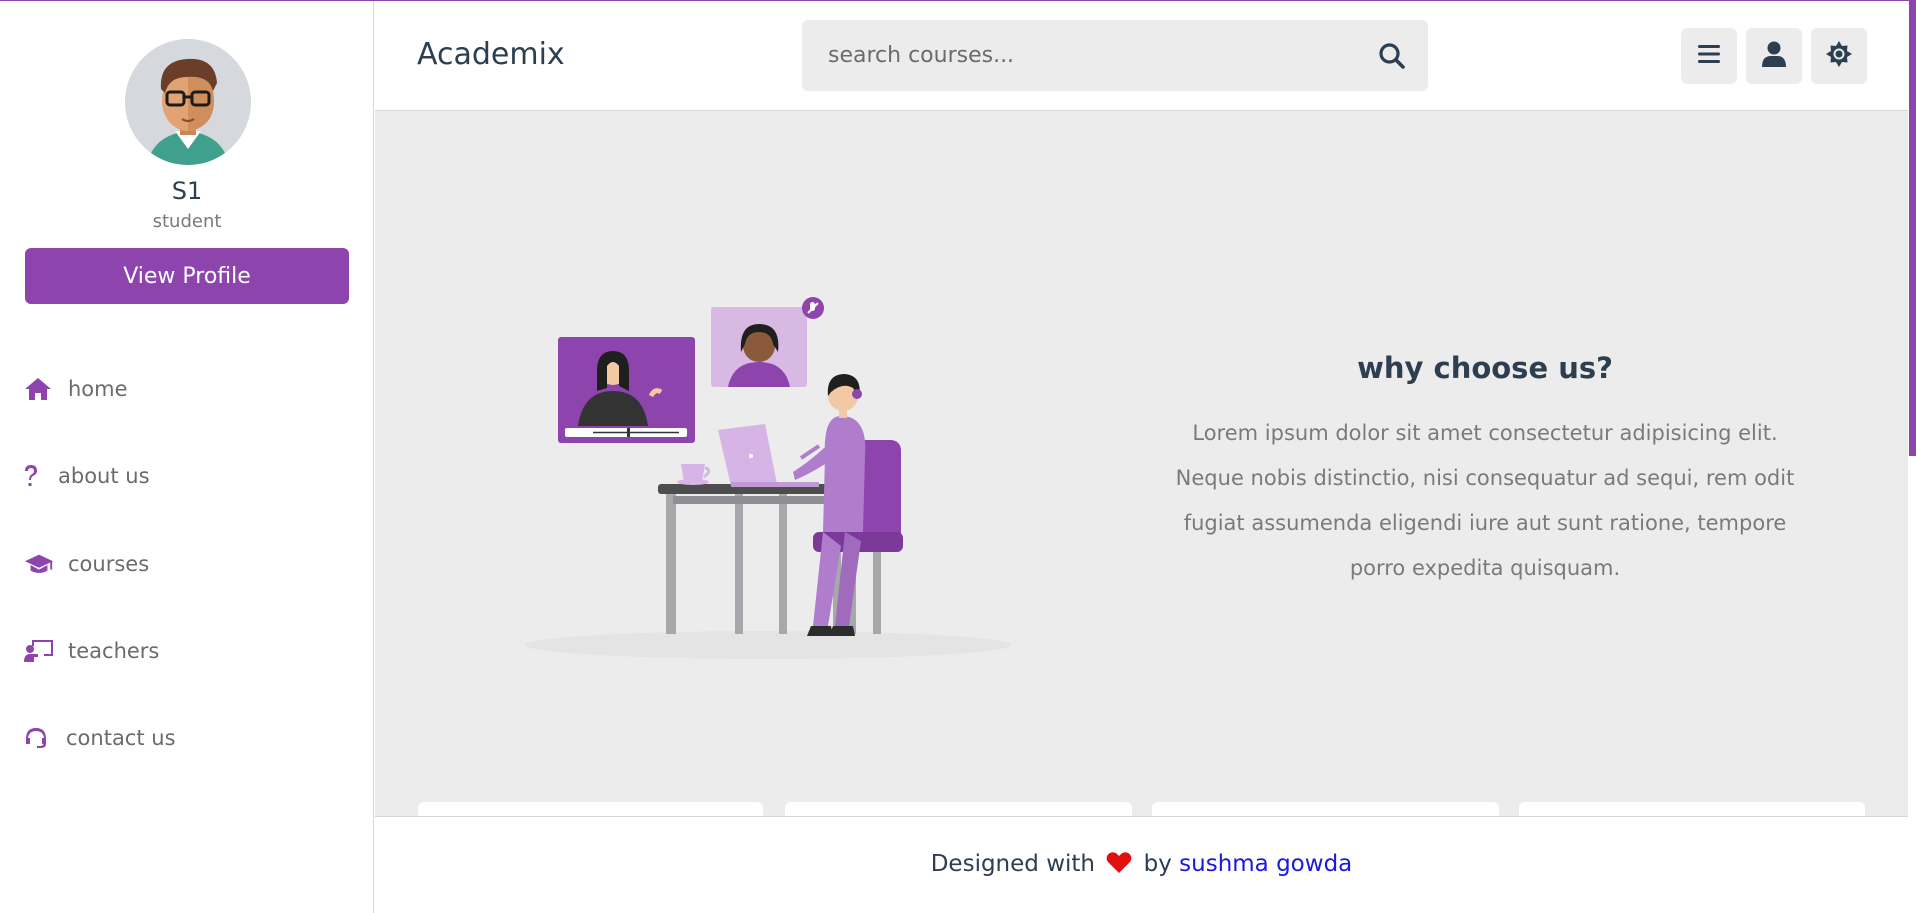  Describe the element at coordinates (1141, 865) in the screenshot. I see `footer-credit: Designed with by sushma gowda` at that location.